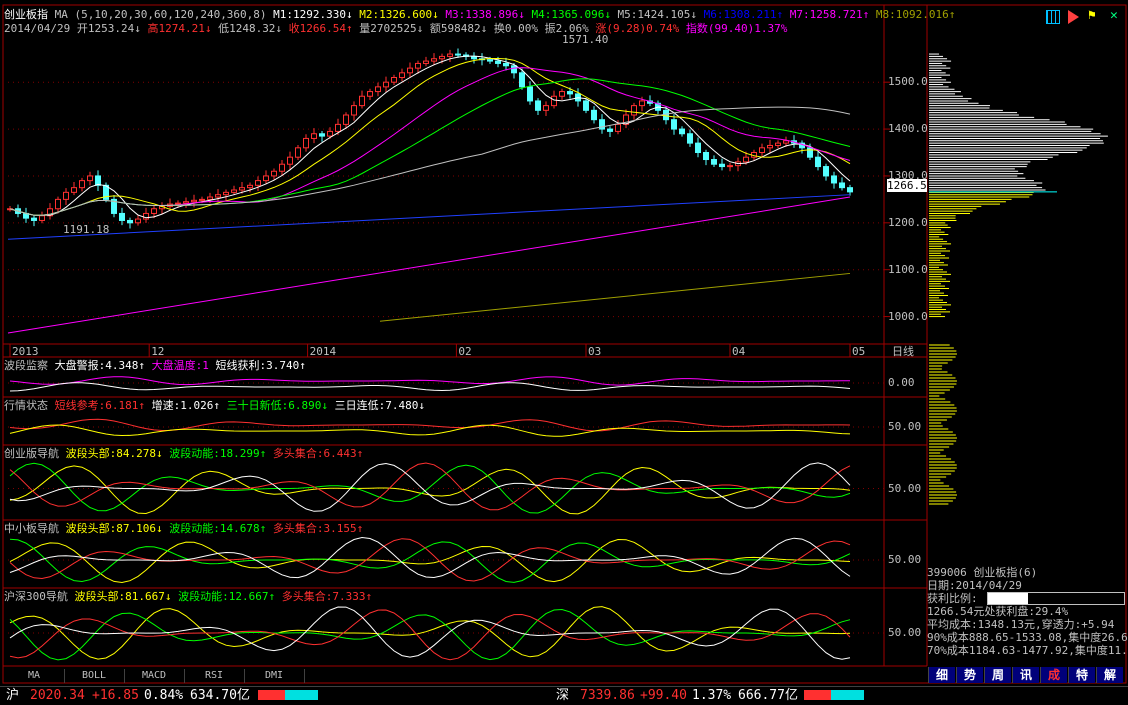 Image resolution: width=1128 pixels, height=705 pixels. I want to click on sh-pct: 0.84%, so click(164, 695).